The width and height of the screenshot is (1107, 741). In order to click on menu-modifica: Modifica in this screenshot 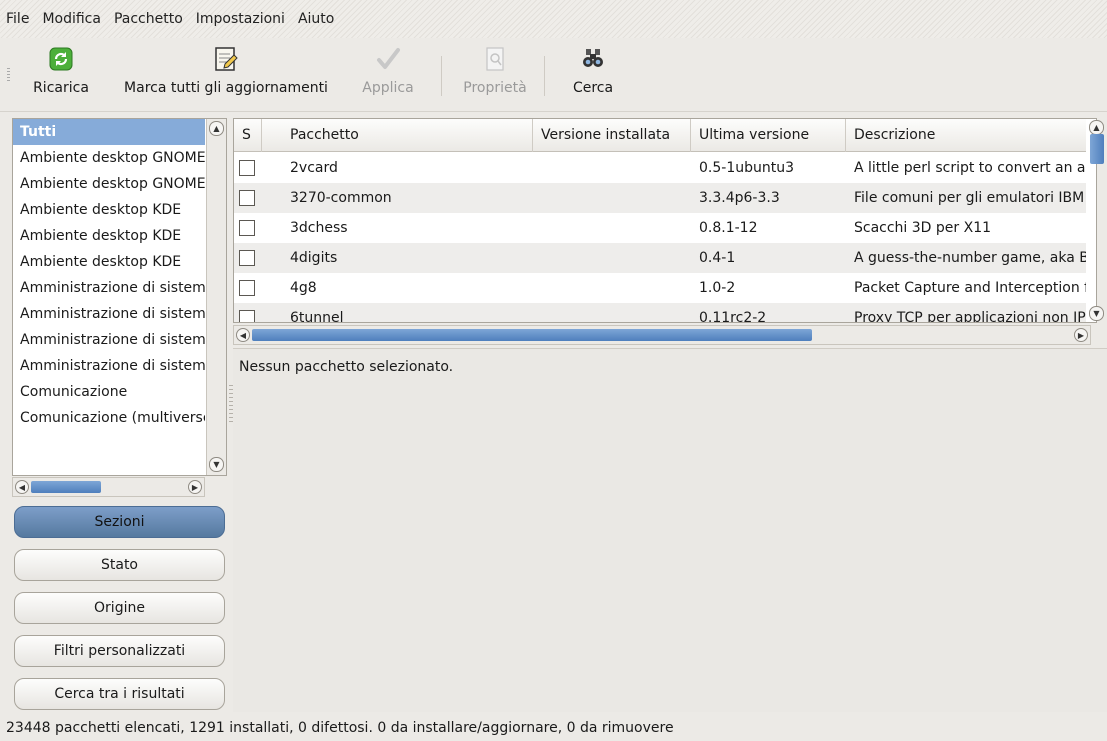, I will do `click(71, 19)`.